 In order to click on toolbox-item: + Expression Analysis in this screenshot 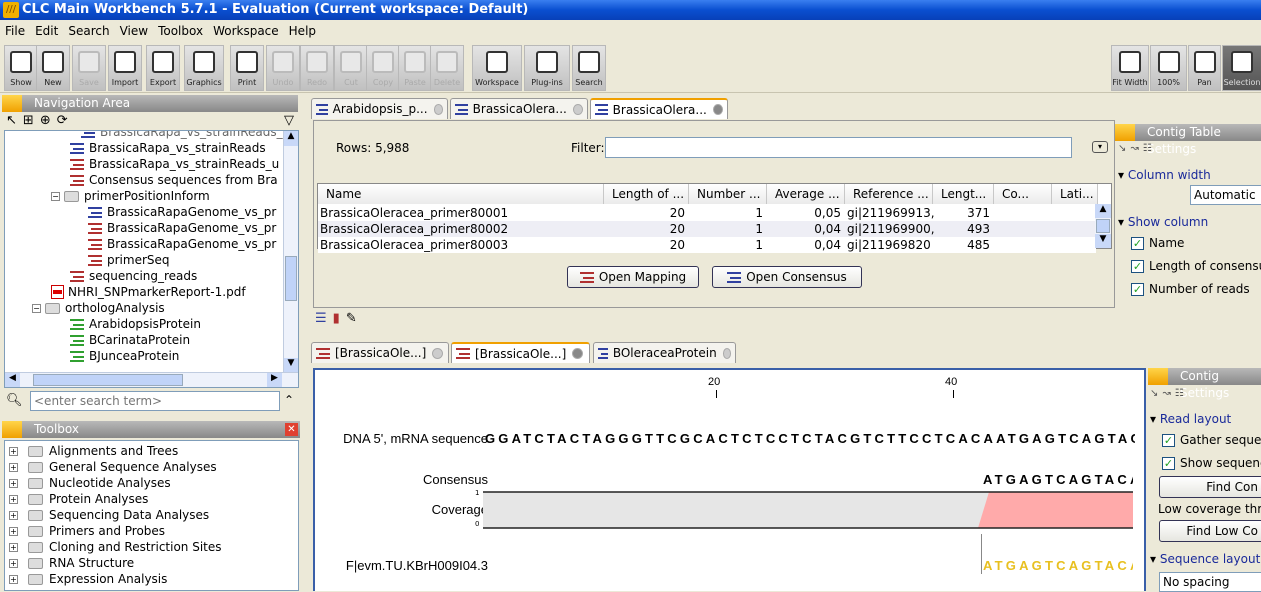, I will do `click(88, 579)`.